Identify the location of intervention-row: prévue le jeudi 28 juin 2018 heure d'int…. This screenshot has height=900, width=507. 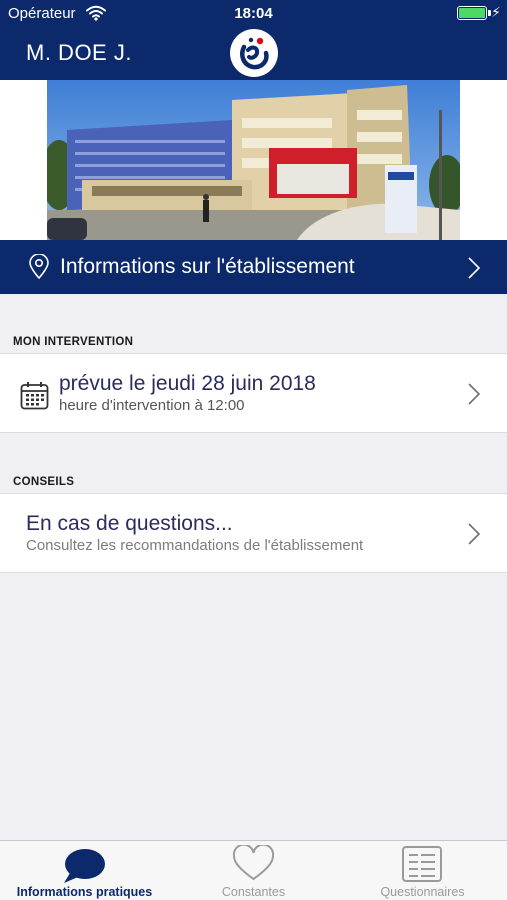
(253, 393).